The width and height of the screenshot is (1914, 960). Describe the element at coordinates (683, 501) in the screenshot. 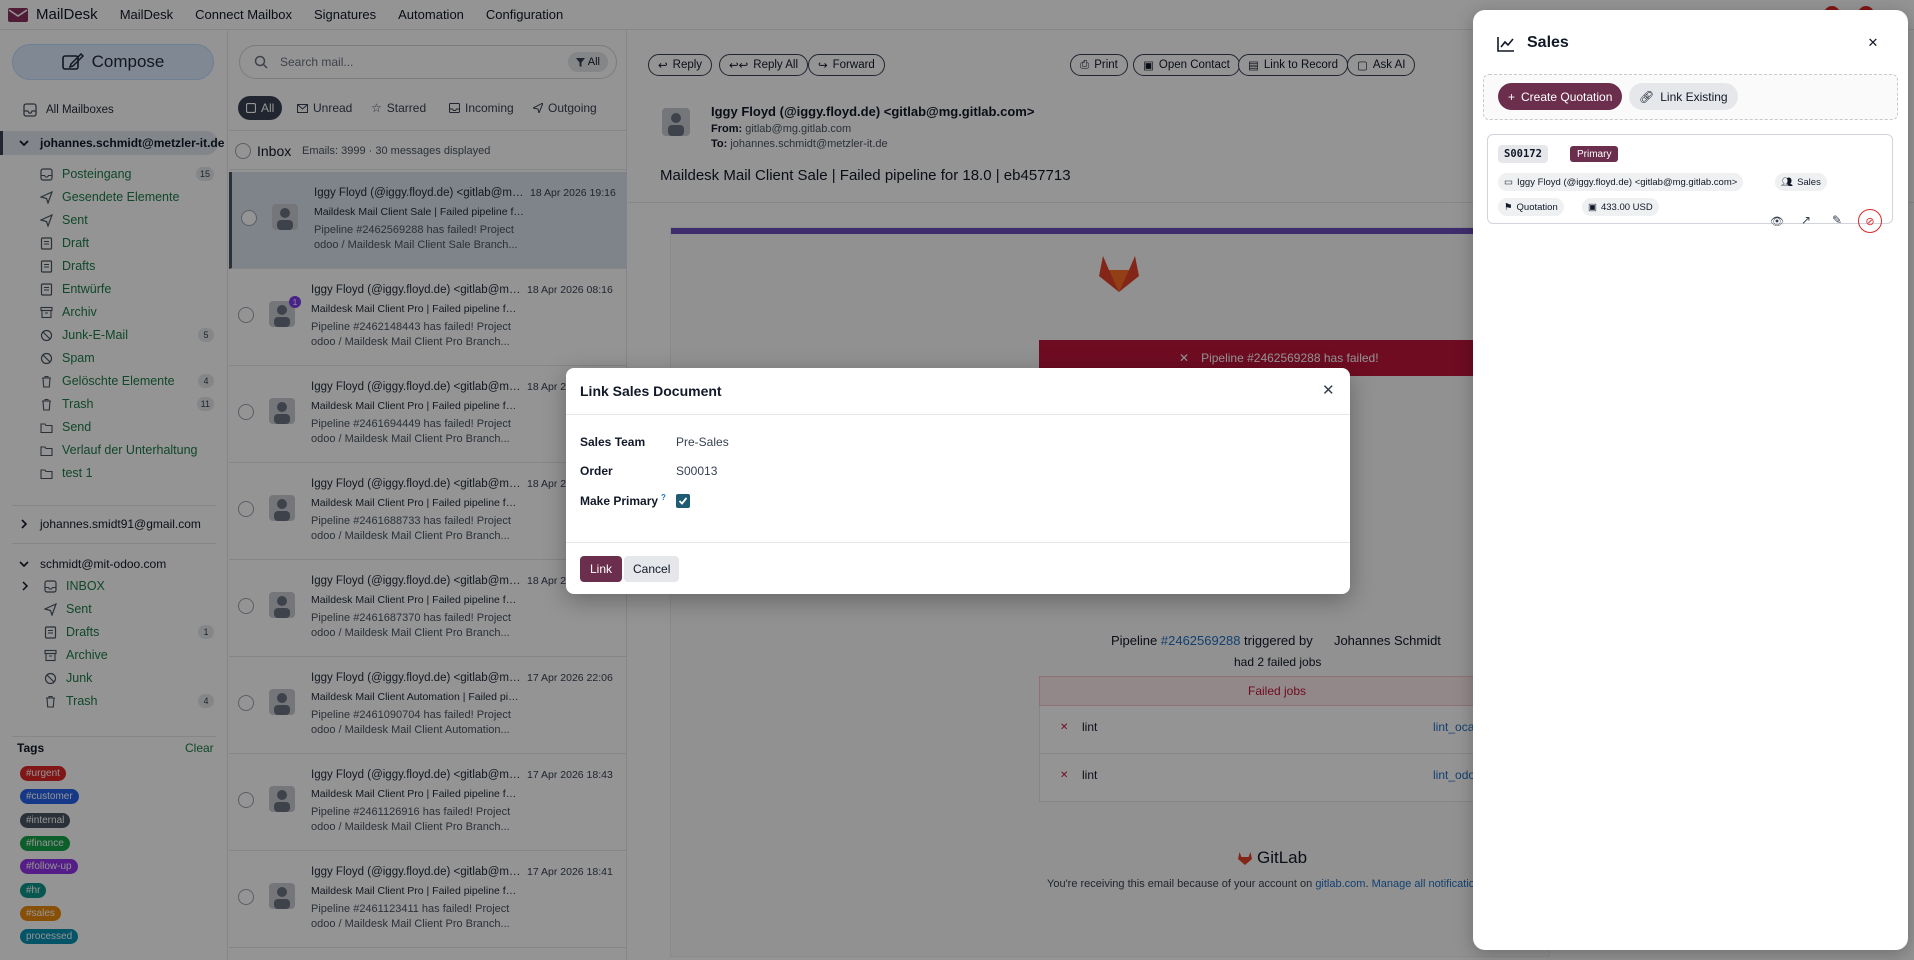

I see `make-primary-checkbox` at that location.